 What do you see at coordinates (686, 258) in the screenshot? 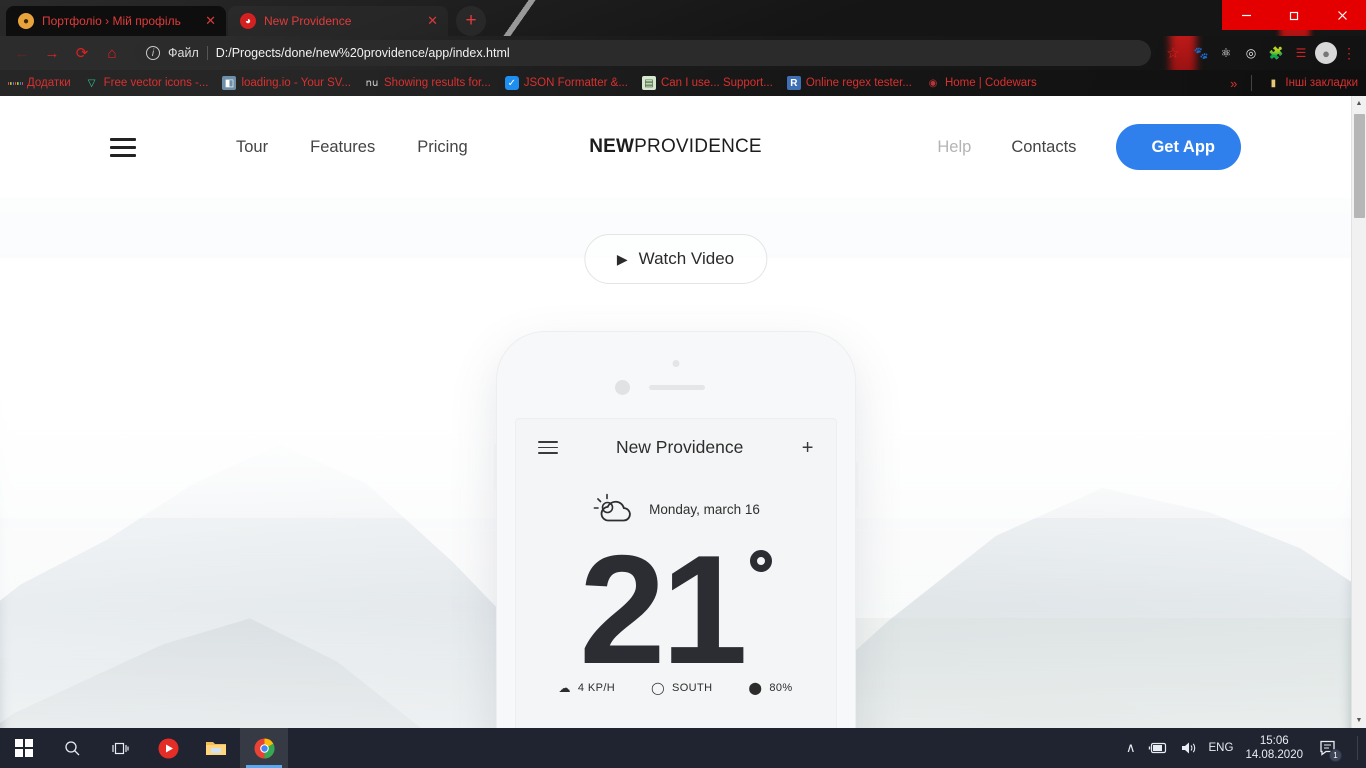
I see `watch-video-label: Watch Video` at bounding box center [686, 258].